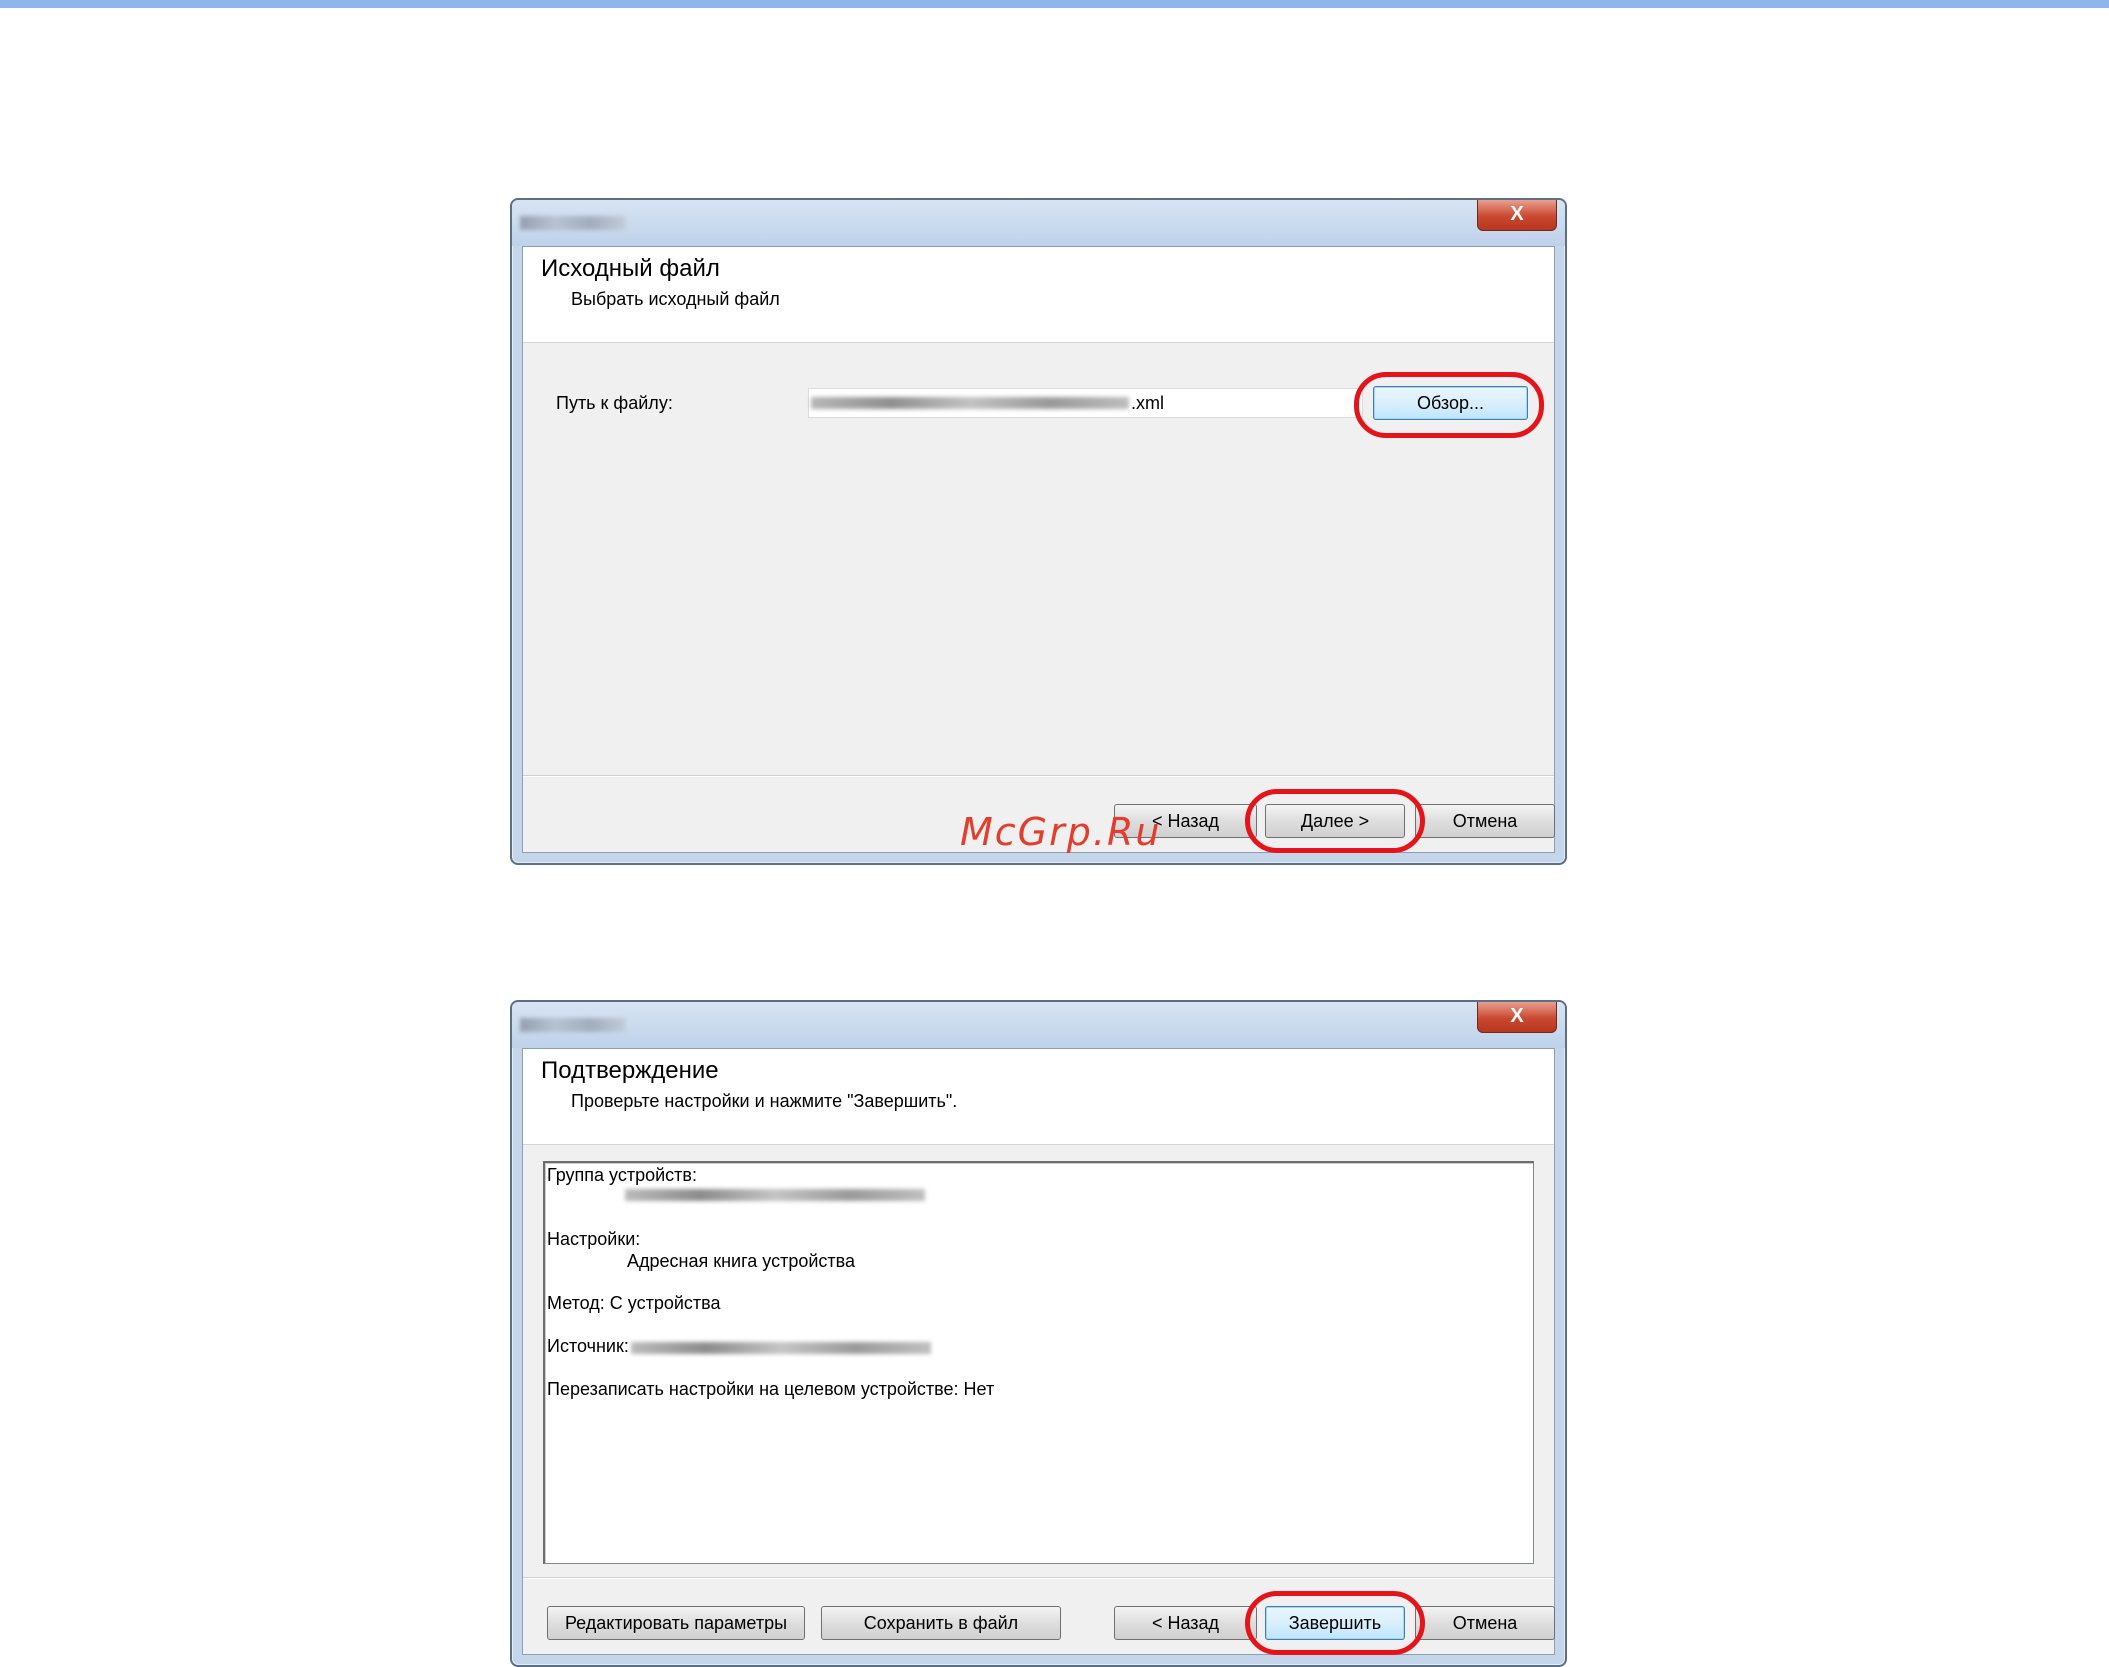 The height and width of the screenshot is (1667, 2109). I want to click on file-path-label: Путь к файлу:, so click(614, 403).